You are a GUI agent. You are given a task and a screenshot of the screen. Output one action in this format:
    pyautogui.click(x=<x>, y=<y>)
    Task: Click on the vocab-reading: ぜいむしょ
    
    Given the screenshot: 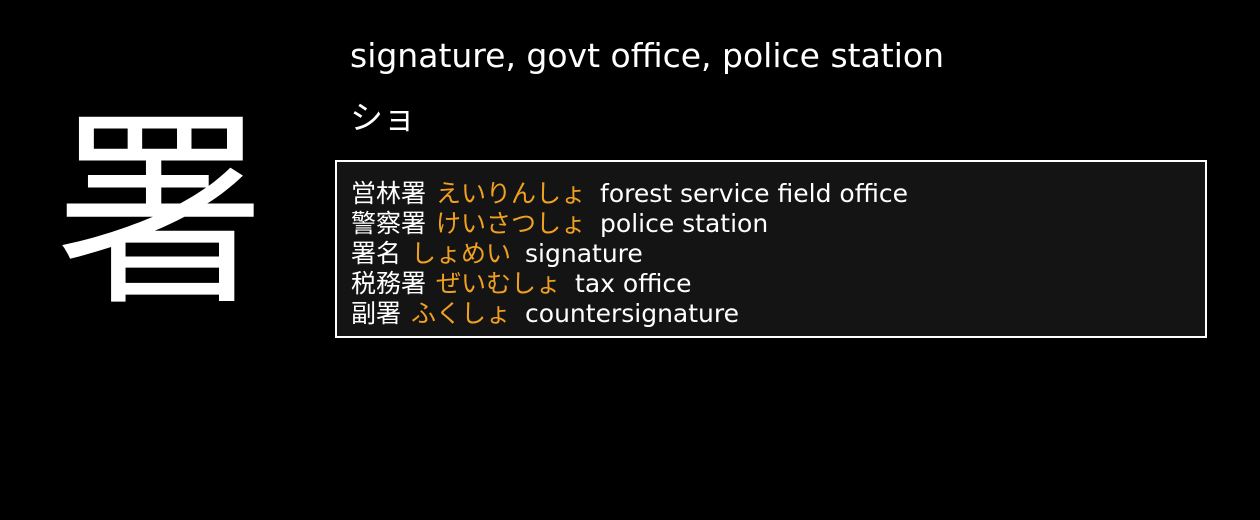 What is the action you would take?
    pyautogui.click(x=499, y=283)
    